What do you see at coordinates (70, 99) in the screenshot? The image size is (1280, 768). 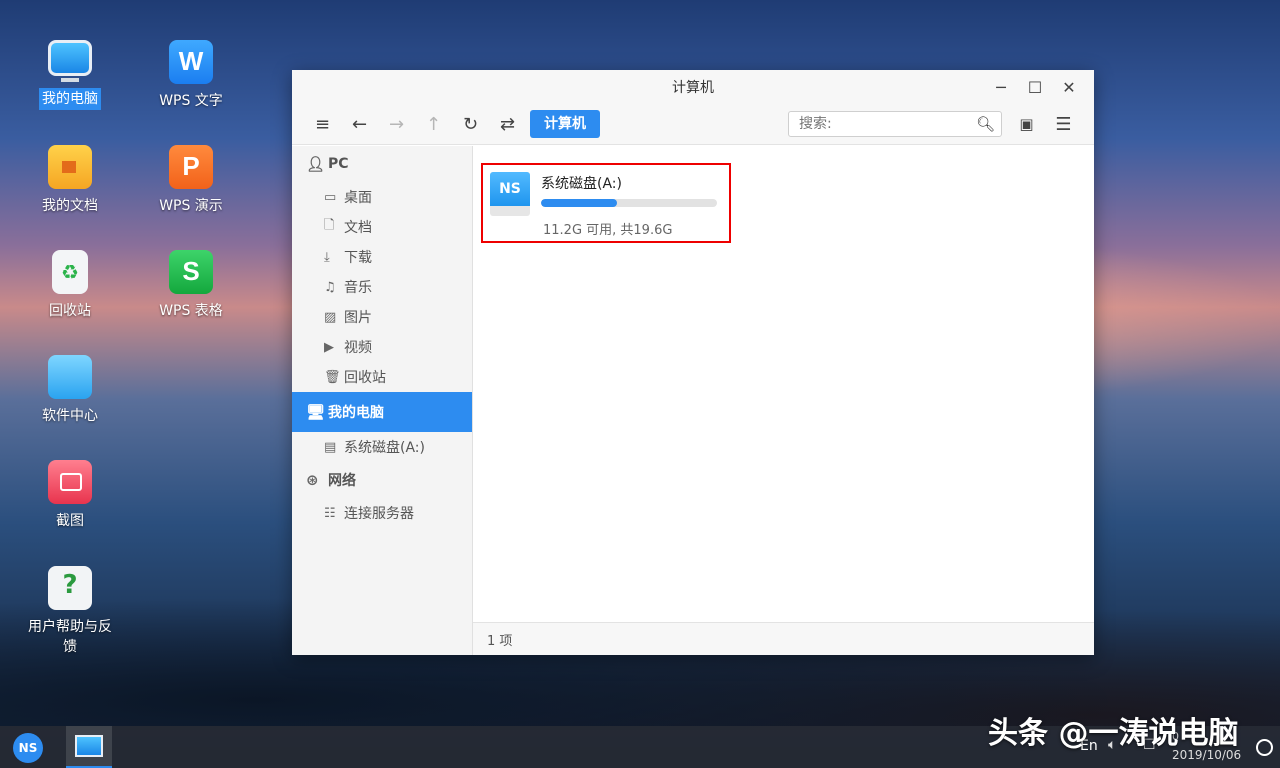 I see `desktop-icon-label: 我的电脑` at bounding box center [70, 99].